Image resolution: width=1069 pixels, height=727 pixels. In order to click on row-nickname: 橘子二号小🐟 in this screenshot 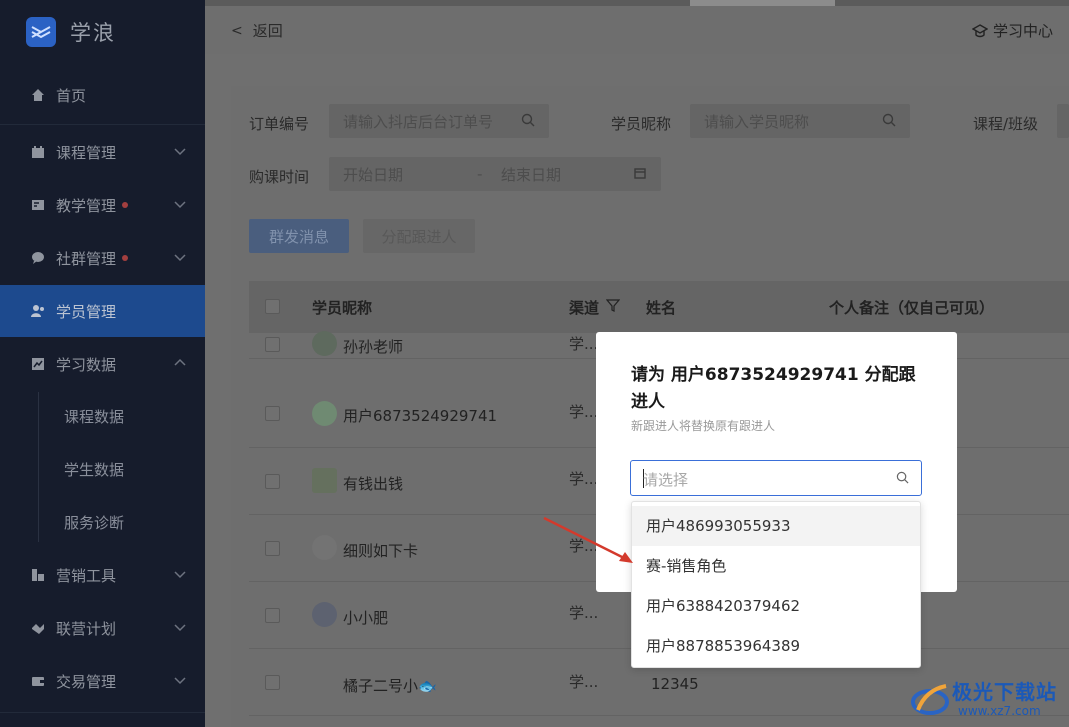, I will do `click(390, 686)`.